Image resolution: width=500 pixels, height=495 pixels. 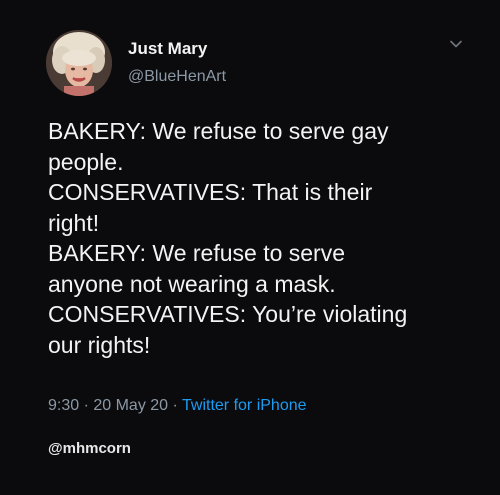 What do you see at coordinates (192, 283) in the screenshot?
I see `tweet-text-line: anyone not wearing a mask.` at bounding box center [192, 283].